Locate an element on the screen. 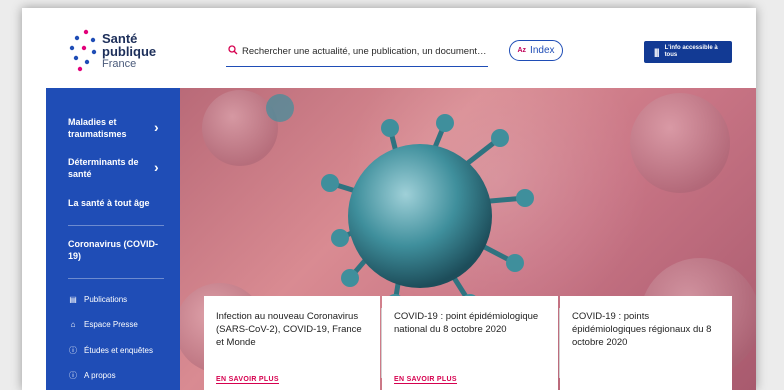 This screenshot has height=390, width=784. sidebar-item-maladies: Maladies et traumatismes is located at coordinates (108, 128).